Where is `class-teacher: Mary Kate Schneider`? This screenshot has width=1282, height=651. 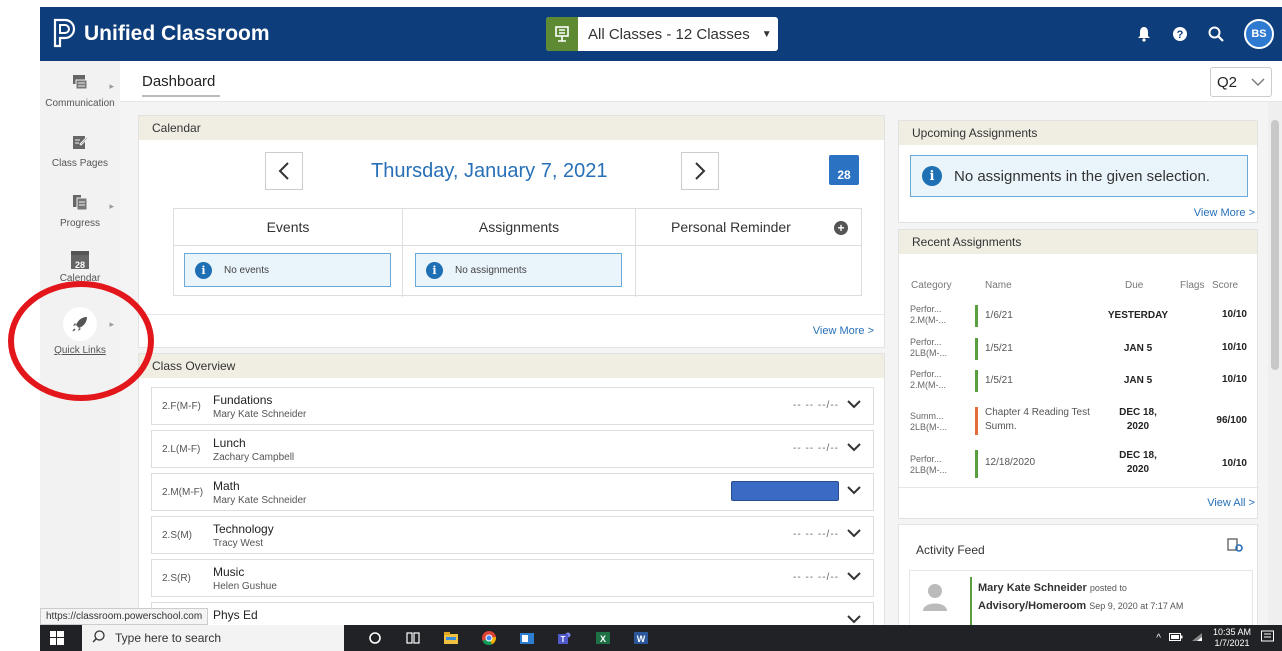
class-teacher: Mary Kate Schneider is located at coordinates (260, 500).